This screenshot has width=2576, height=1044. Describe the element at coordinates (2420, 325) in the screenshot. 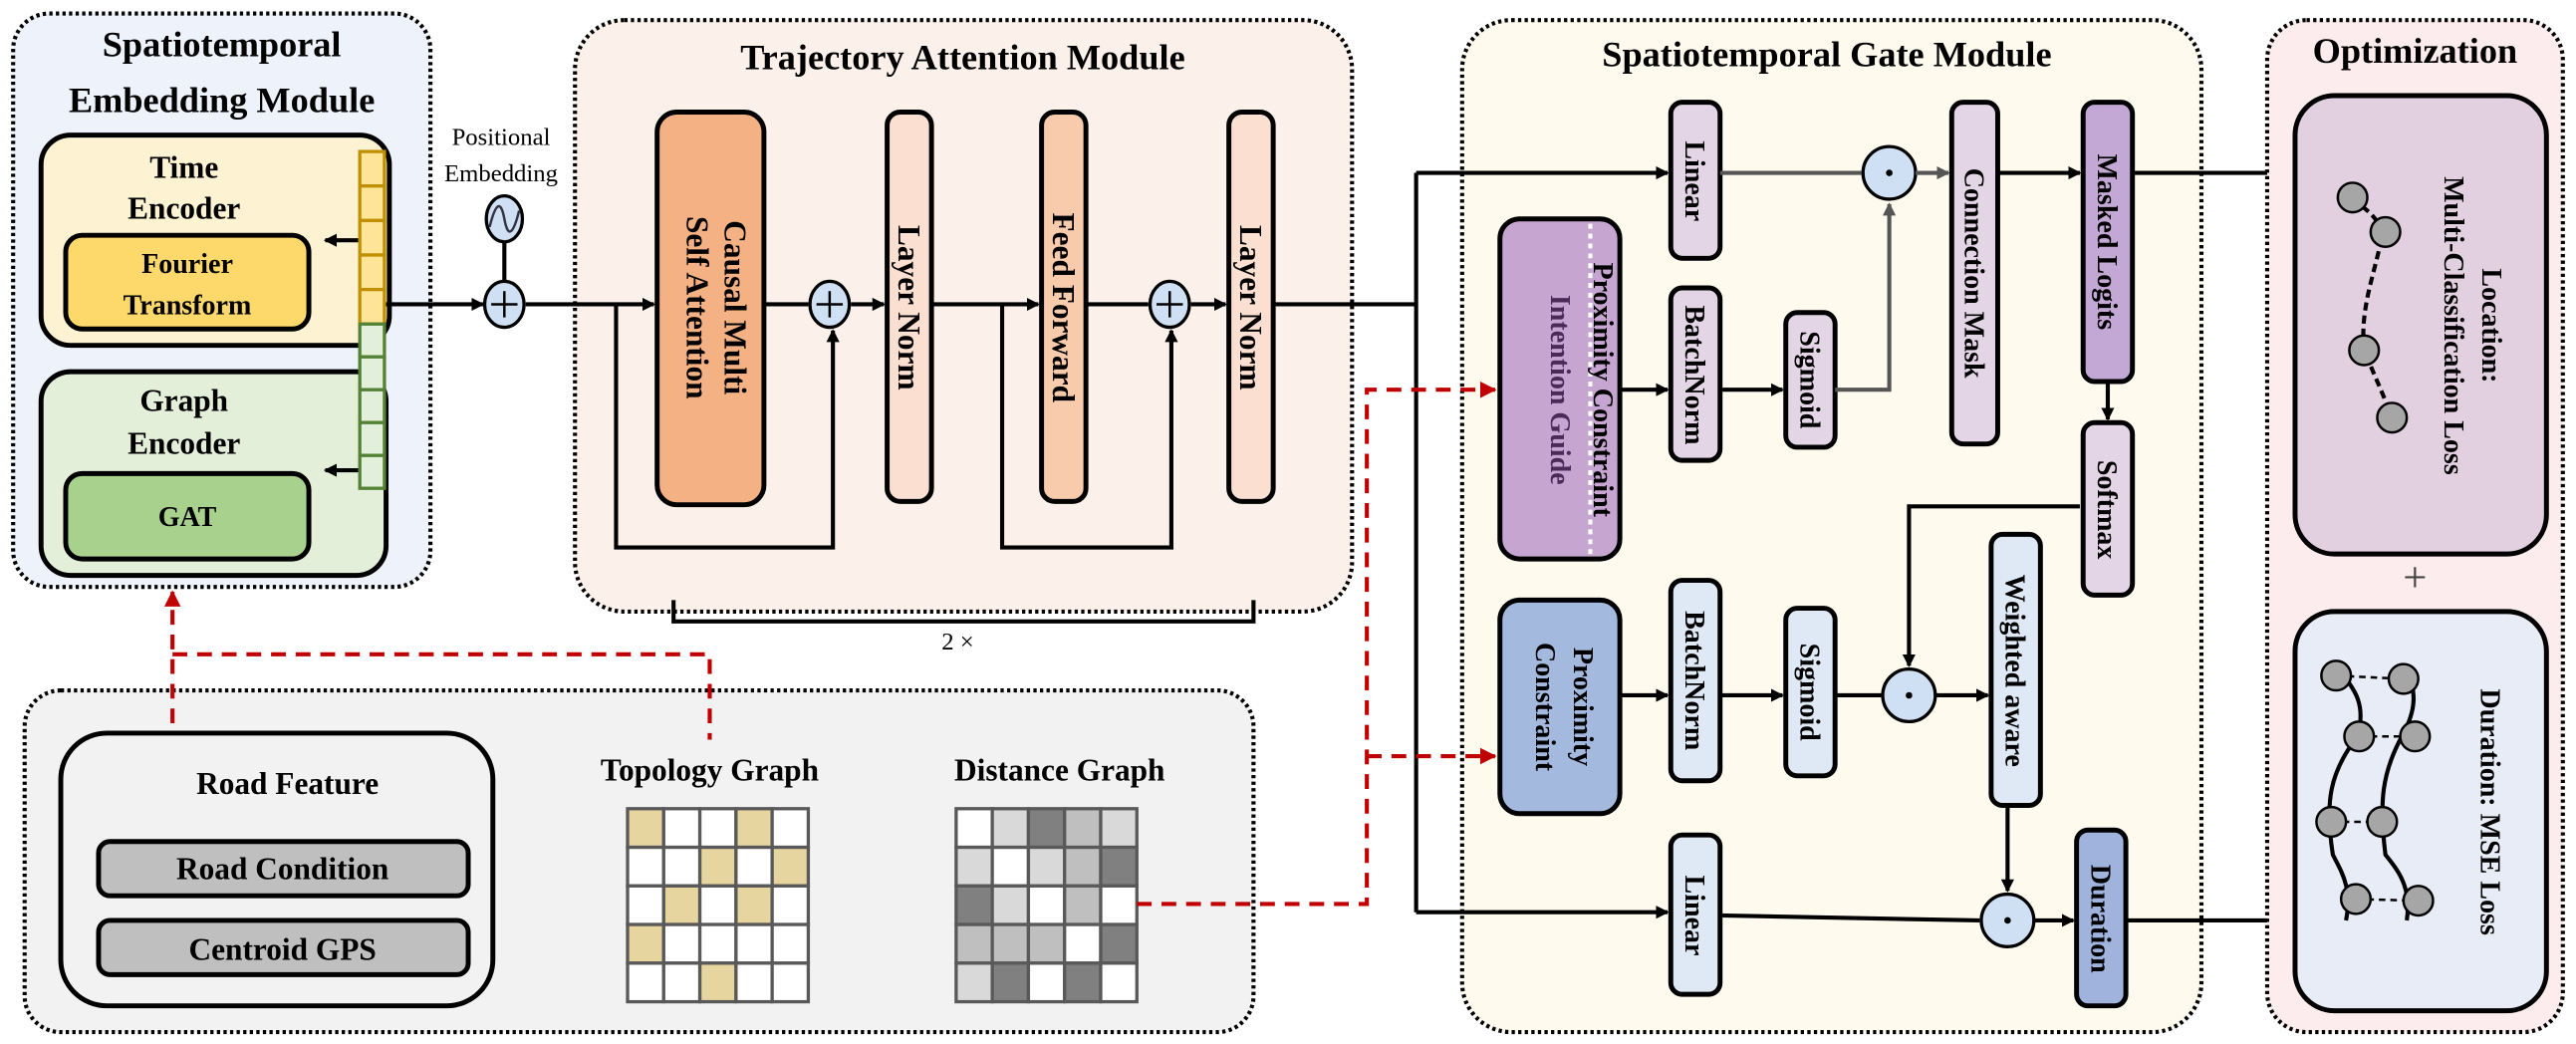

I see `location-loss-block` at that location.